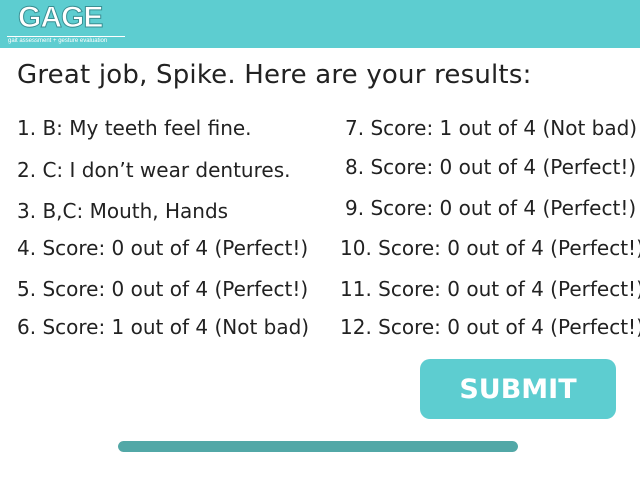 This screenshot has width=640, height=480. What do you see at coordinates (490, 327) in the screenshot?
I see `result-item-12: 12. Score: 0 out of 4 (Perfect!)` at bounding box center [490, 327].